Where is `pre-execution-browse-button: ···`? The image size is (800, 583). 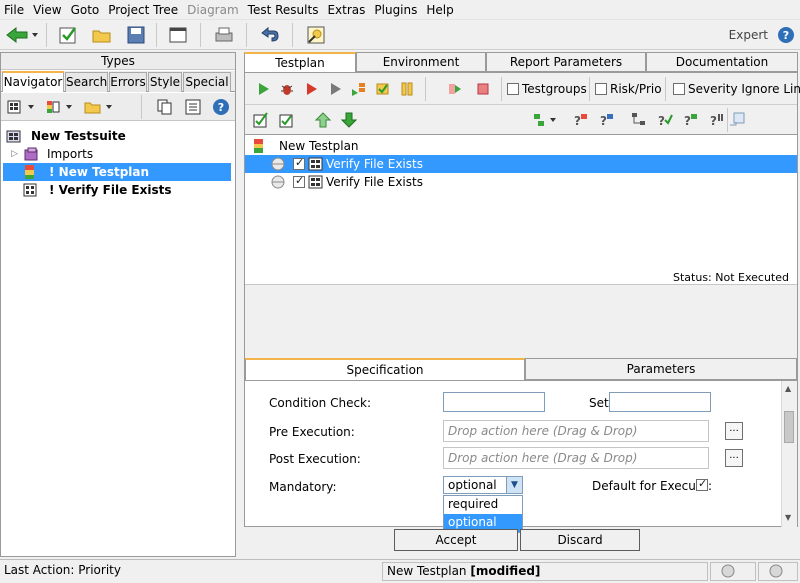
pre-execution-browse-button: ··· is located at coordinates (734, 431).